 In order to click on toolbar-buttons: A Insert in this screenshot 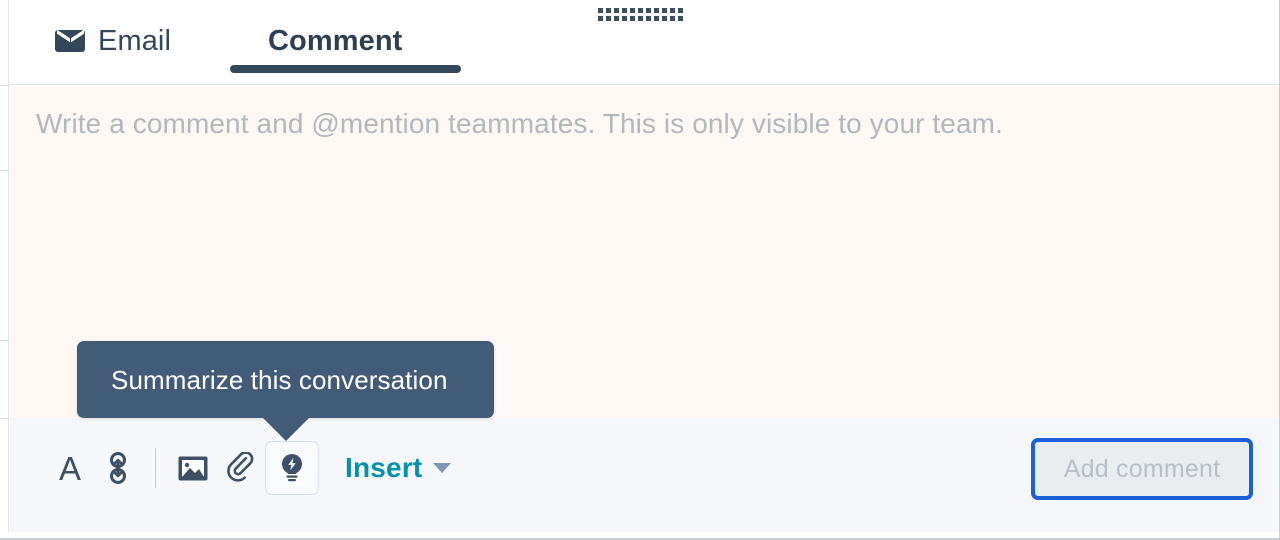, I will do `click(249, 468)`.